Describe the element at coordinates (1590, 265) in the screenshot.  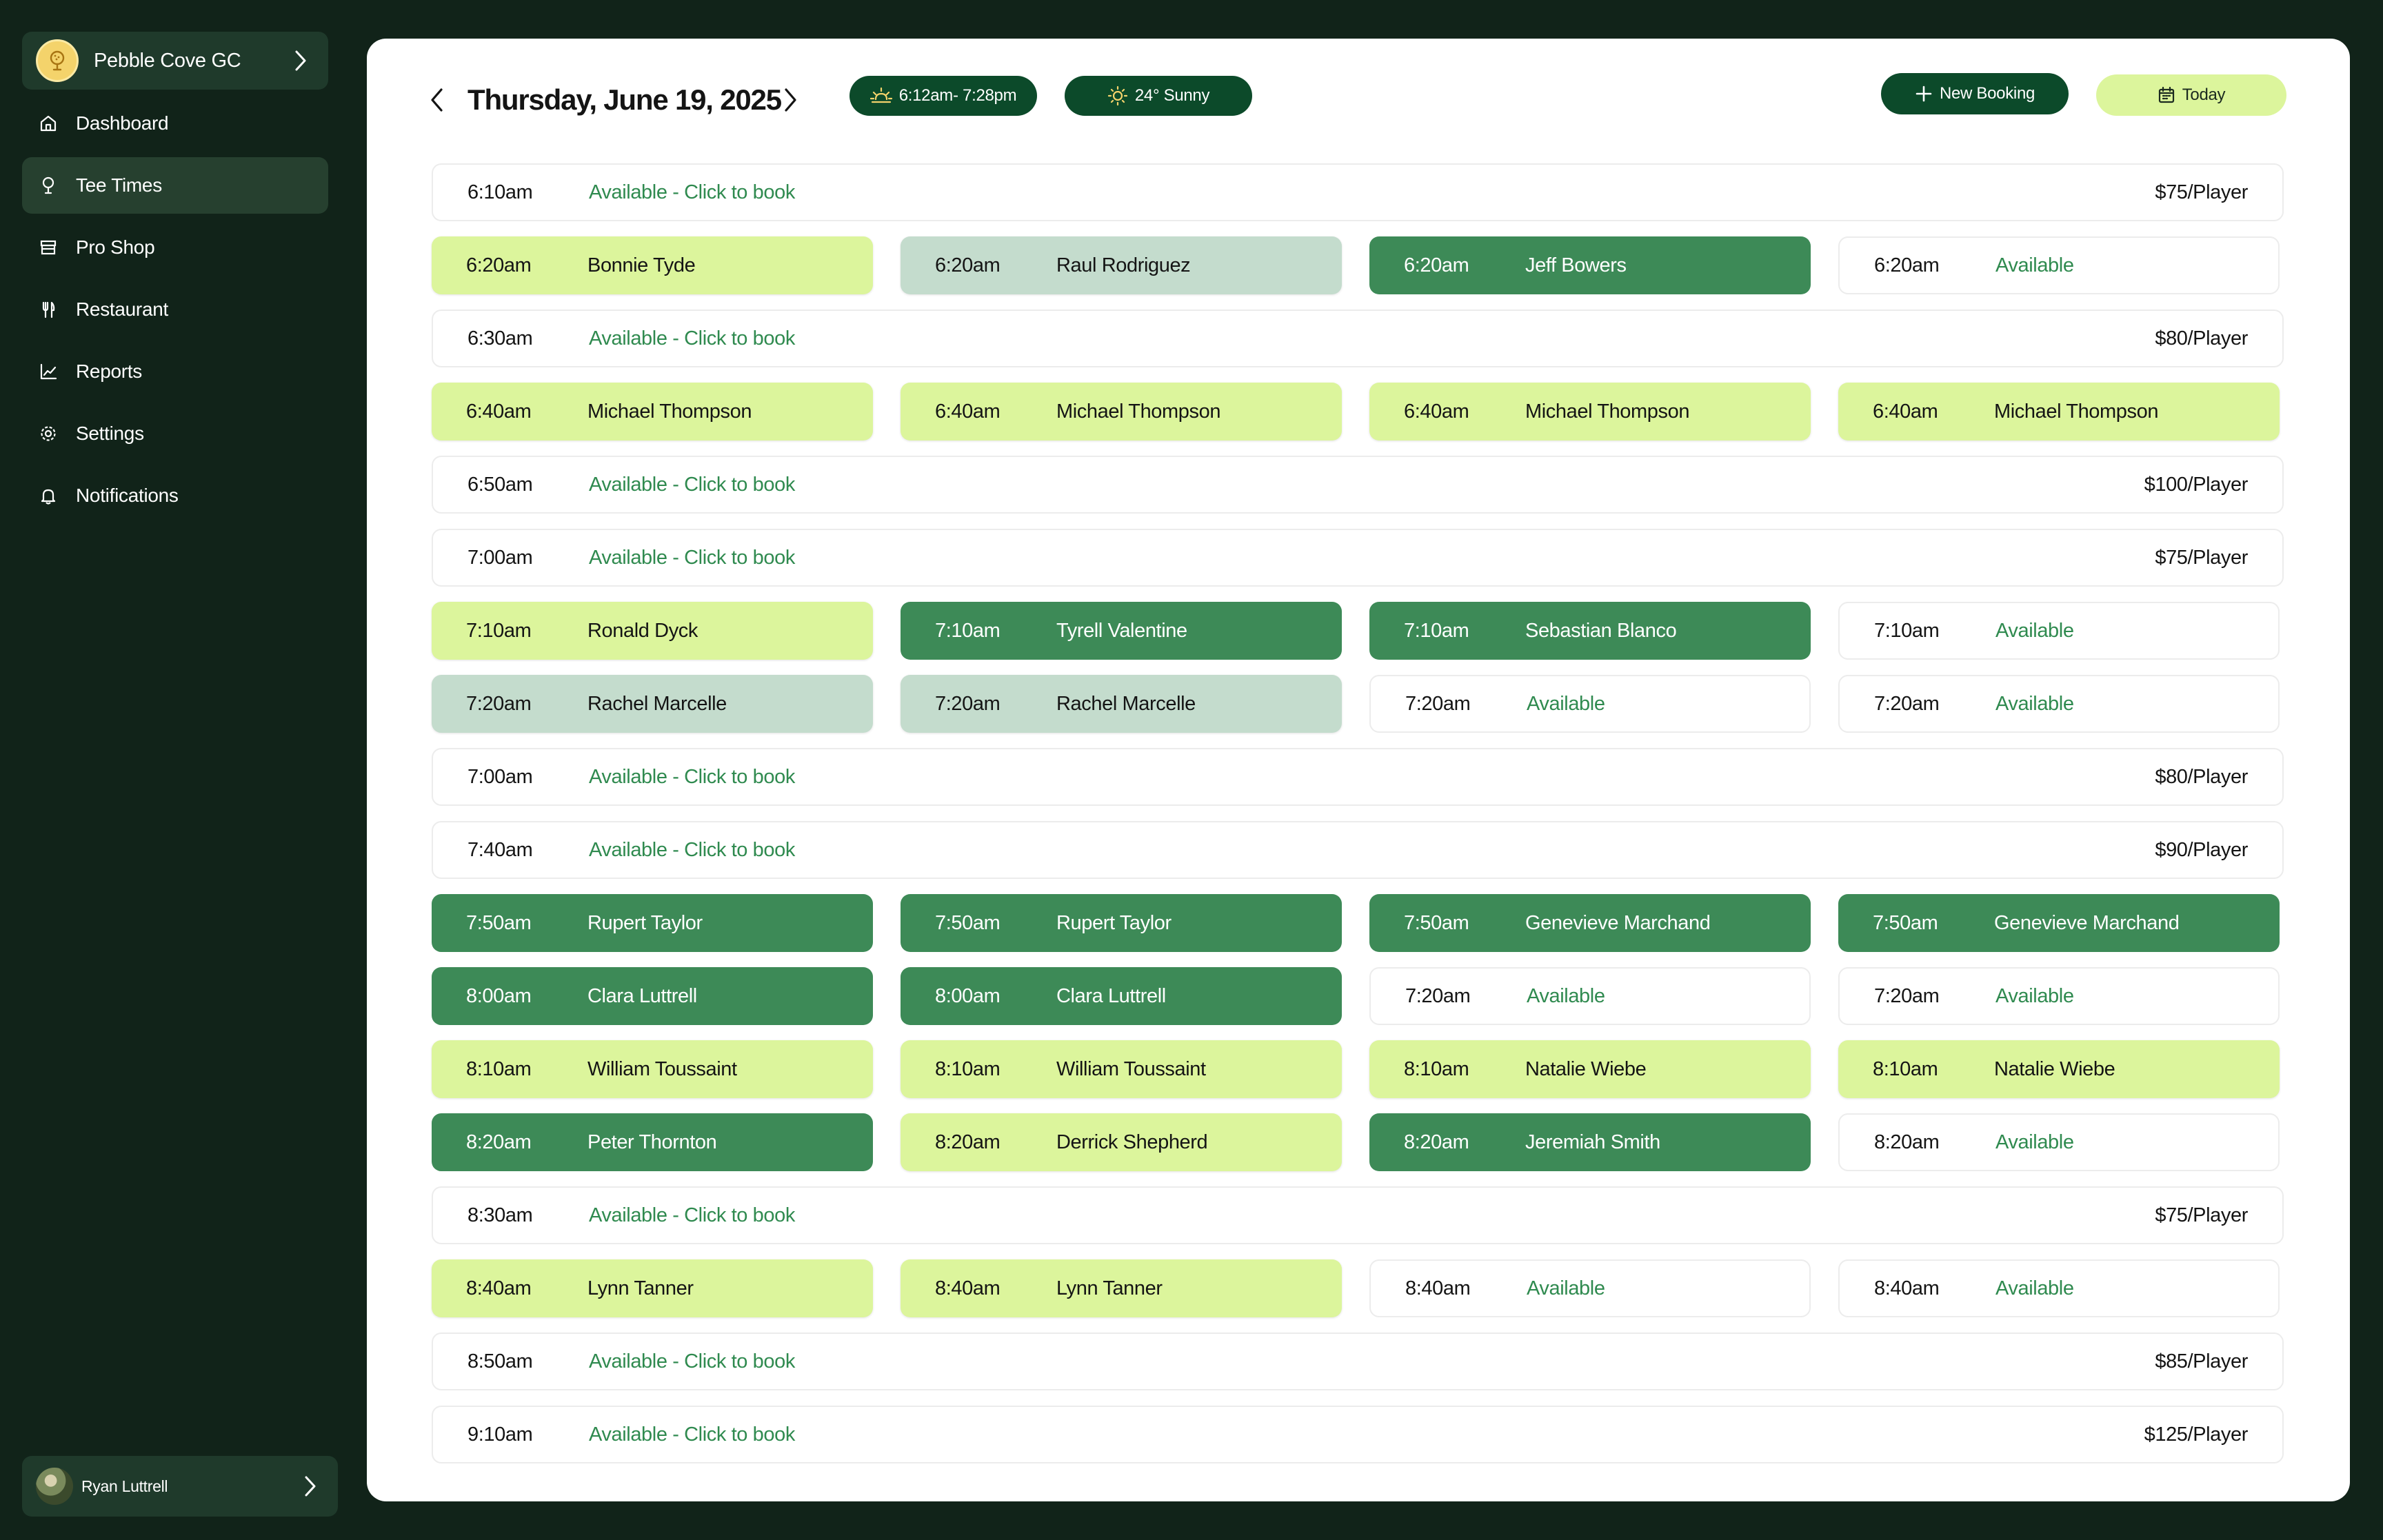
I see `booked-slot: 6:20am Jeff Bowers` at that location.